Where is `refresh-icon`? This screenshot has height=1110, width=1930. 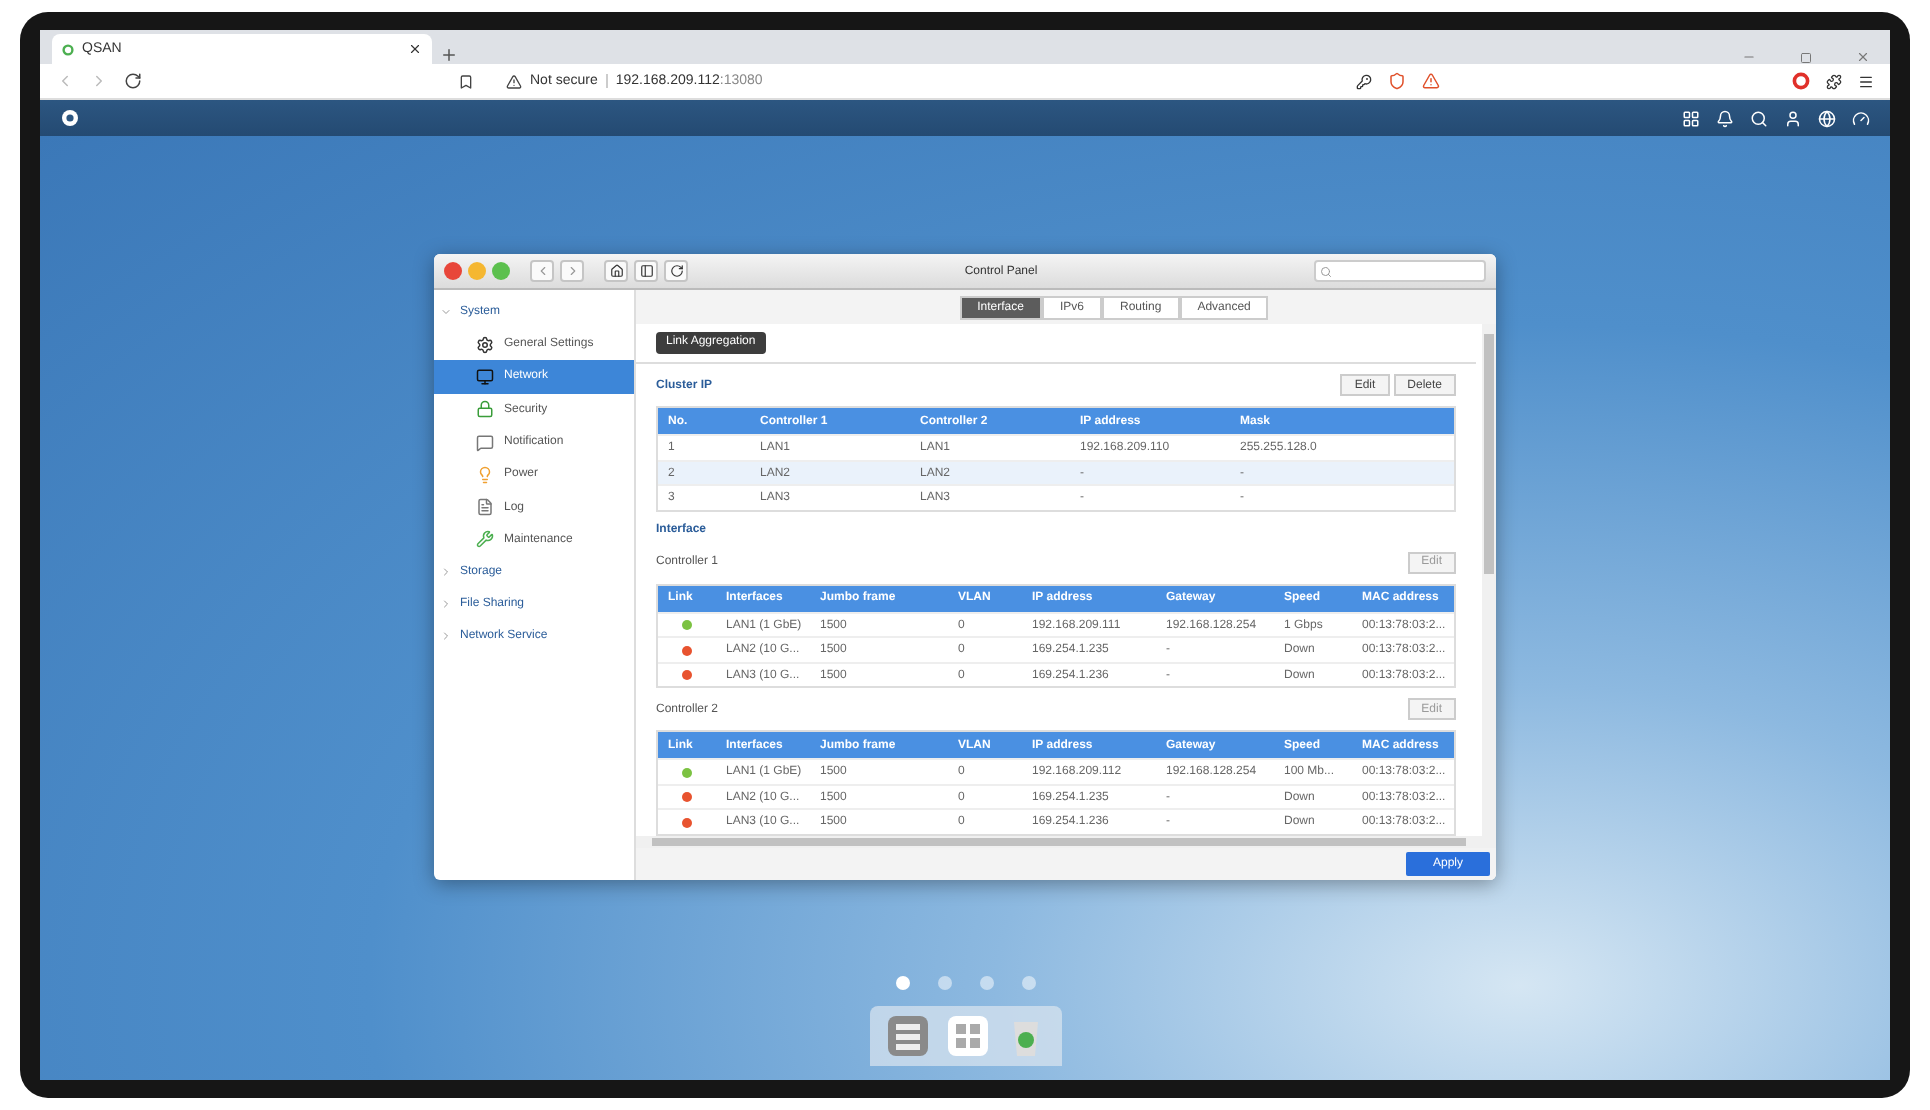 refresh-icon is located at coordinates (676, 271).